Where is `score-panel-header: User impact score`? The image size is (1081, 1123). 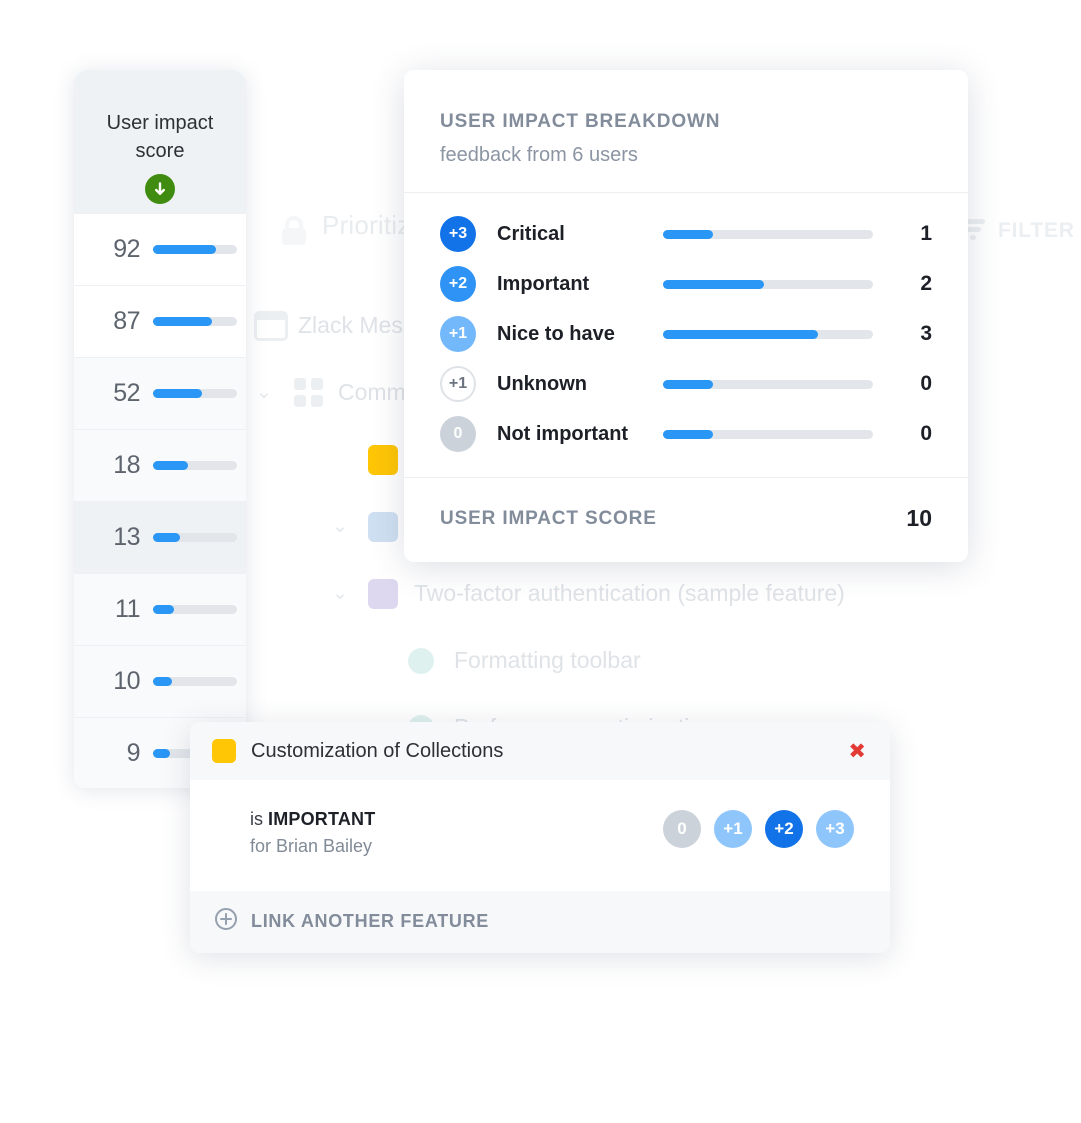 score-panel-header: User impact score is located at coordinates (160, 141).